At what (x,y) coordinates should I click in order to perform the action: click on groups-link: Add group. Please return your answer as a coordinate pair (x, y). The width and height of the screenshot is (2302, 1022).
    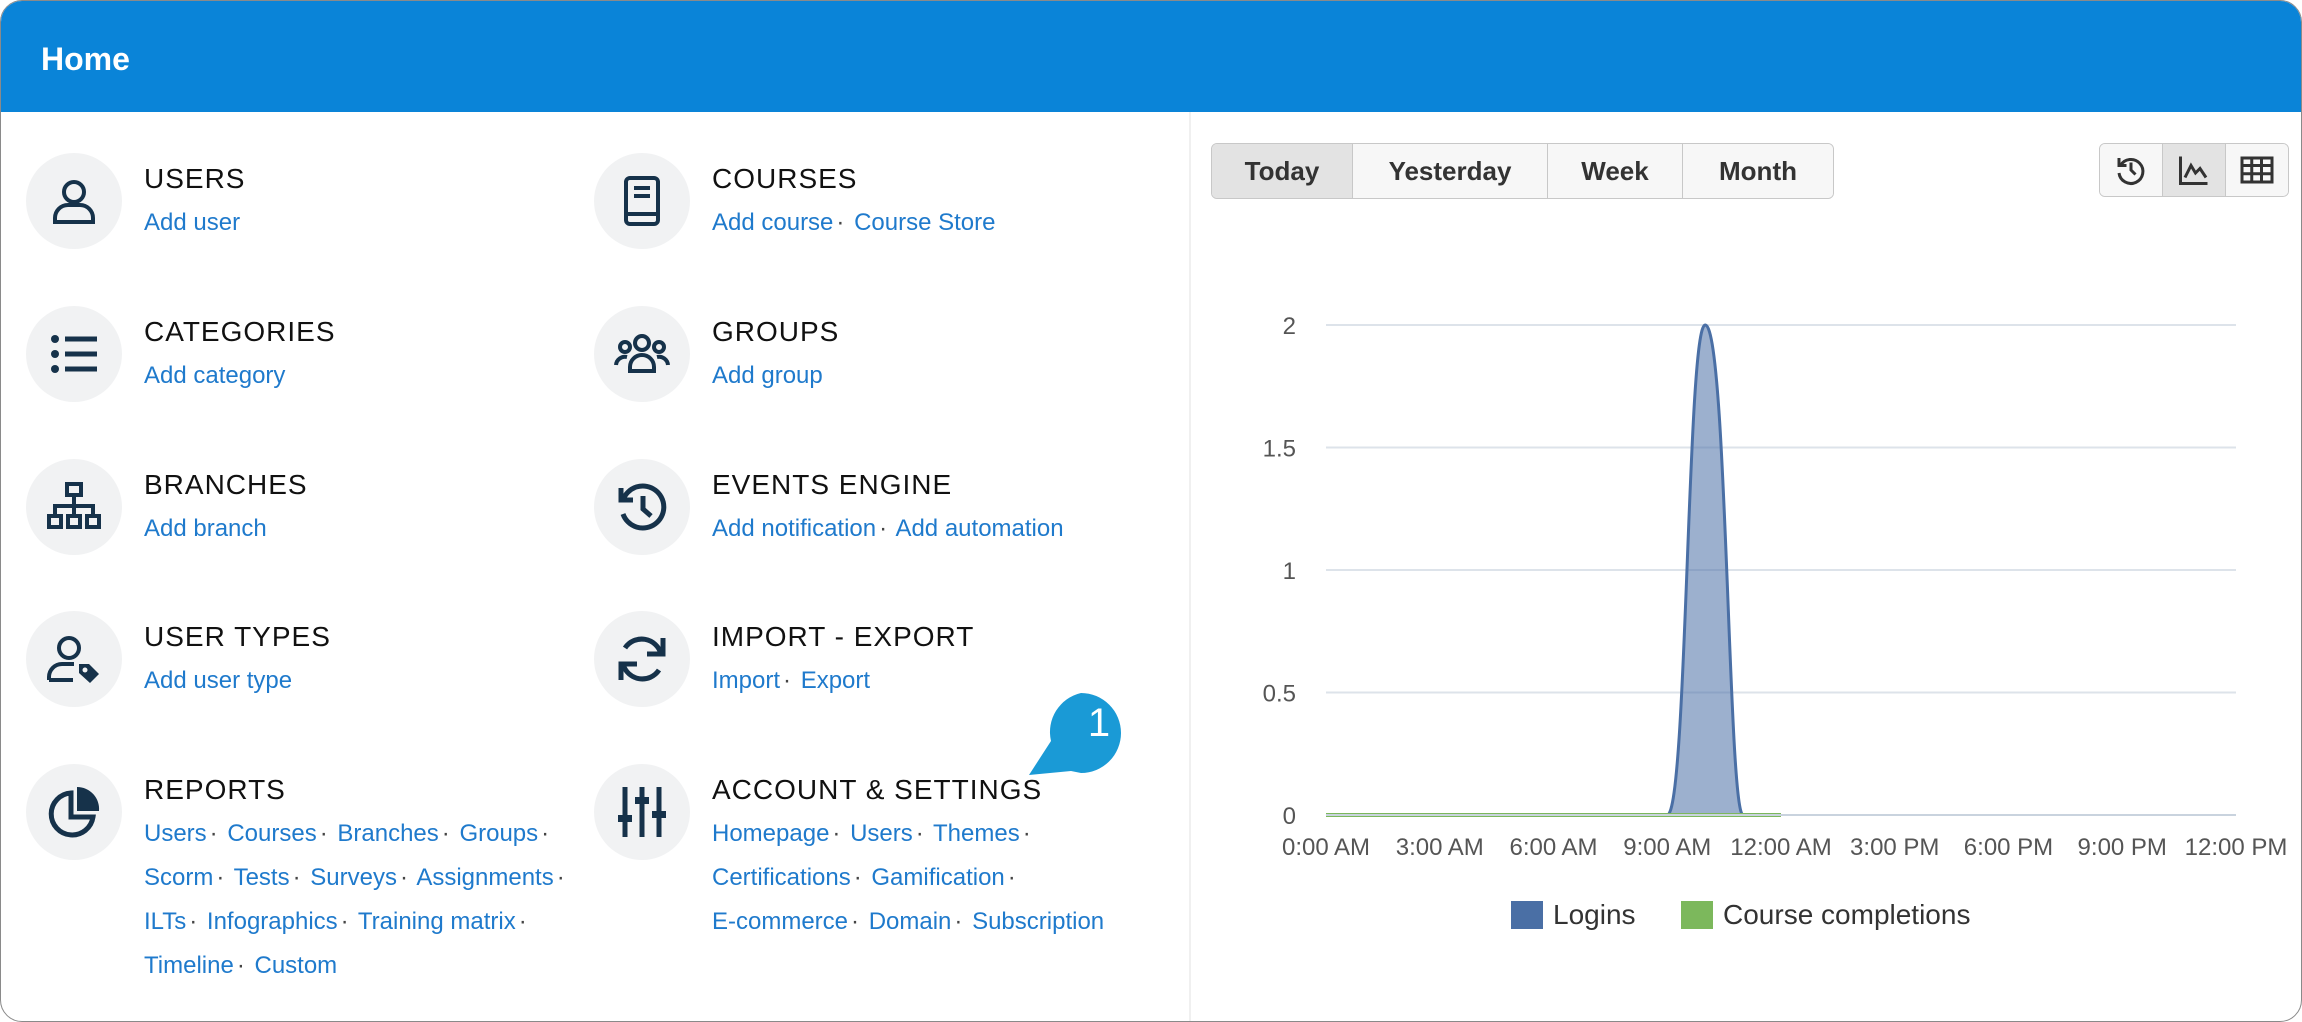
    Looking at the image, I should click on (767, 375).